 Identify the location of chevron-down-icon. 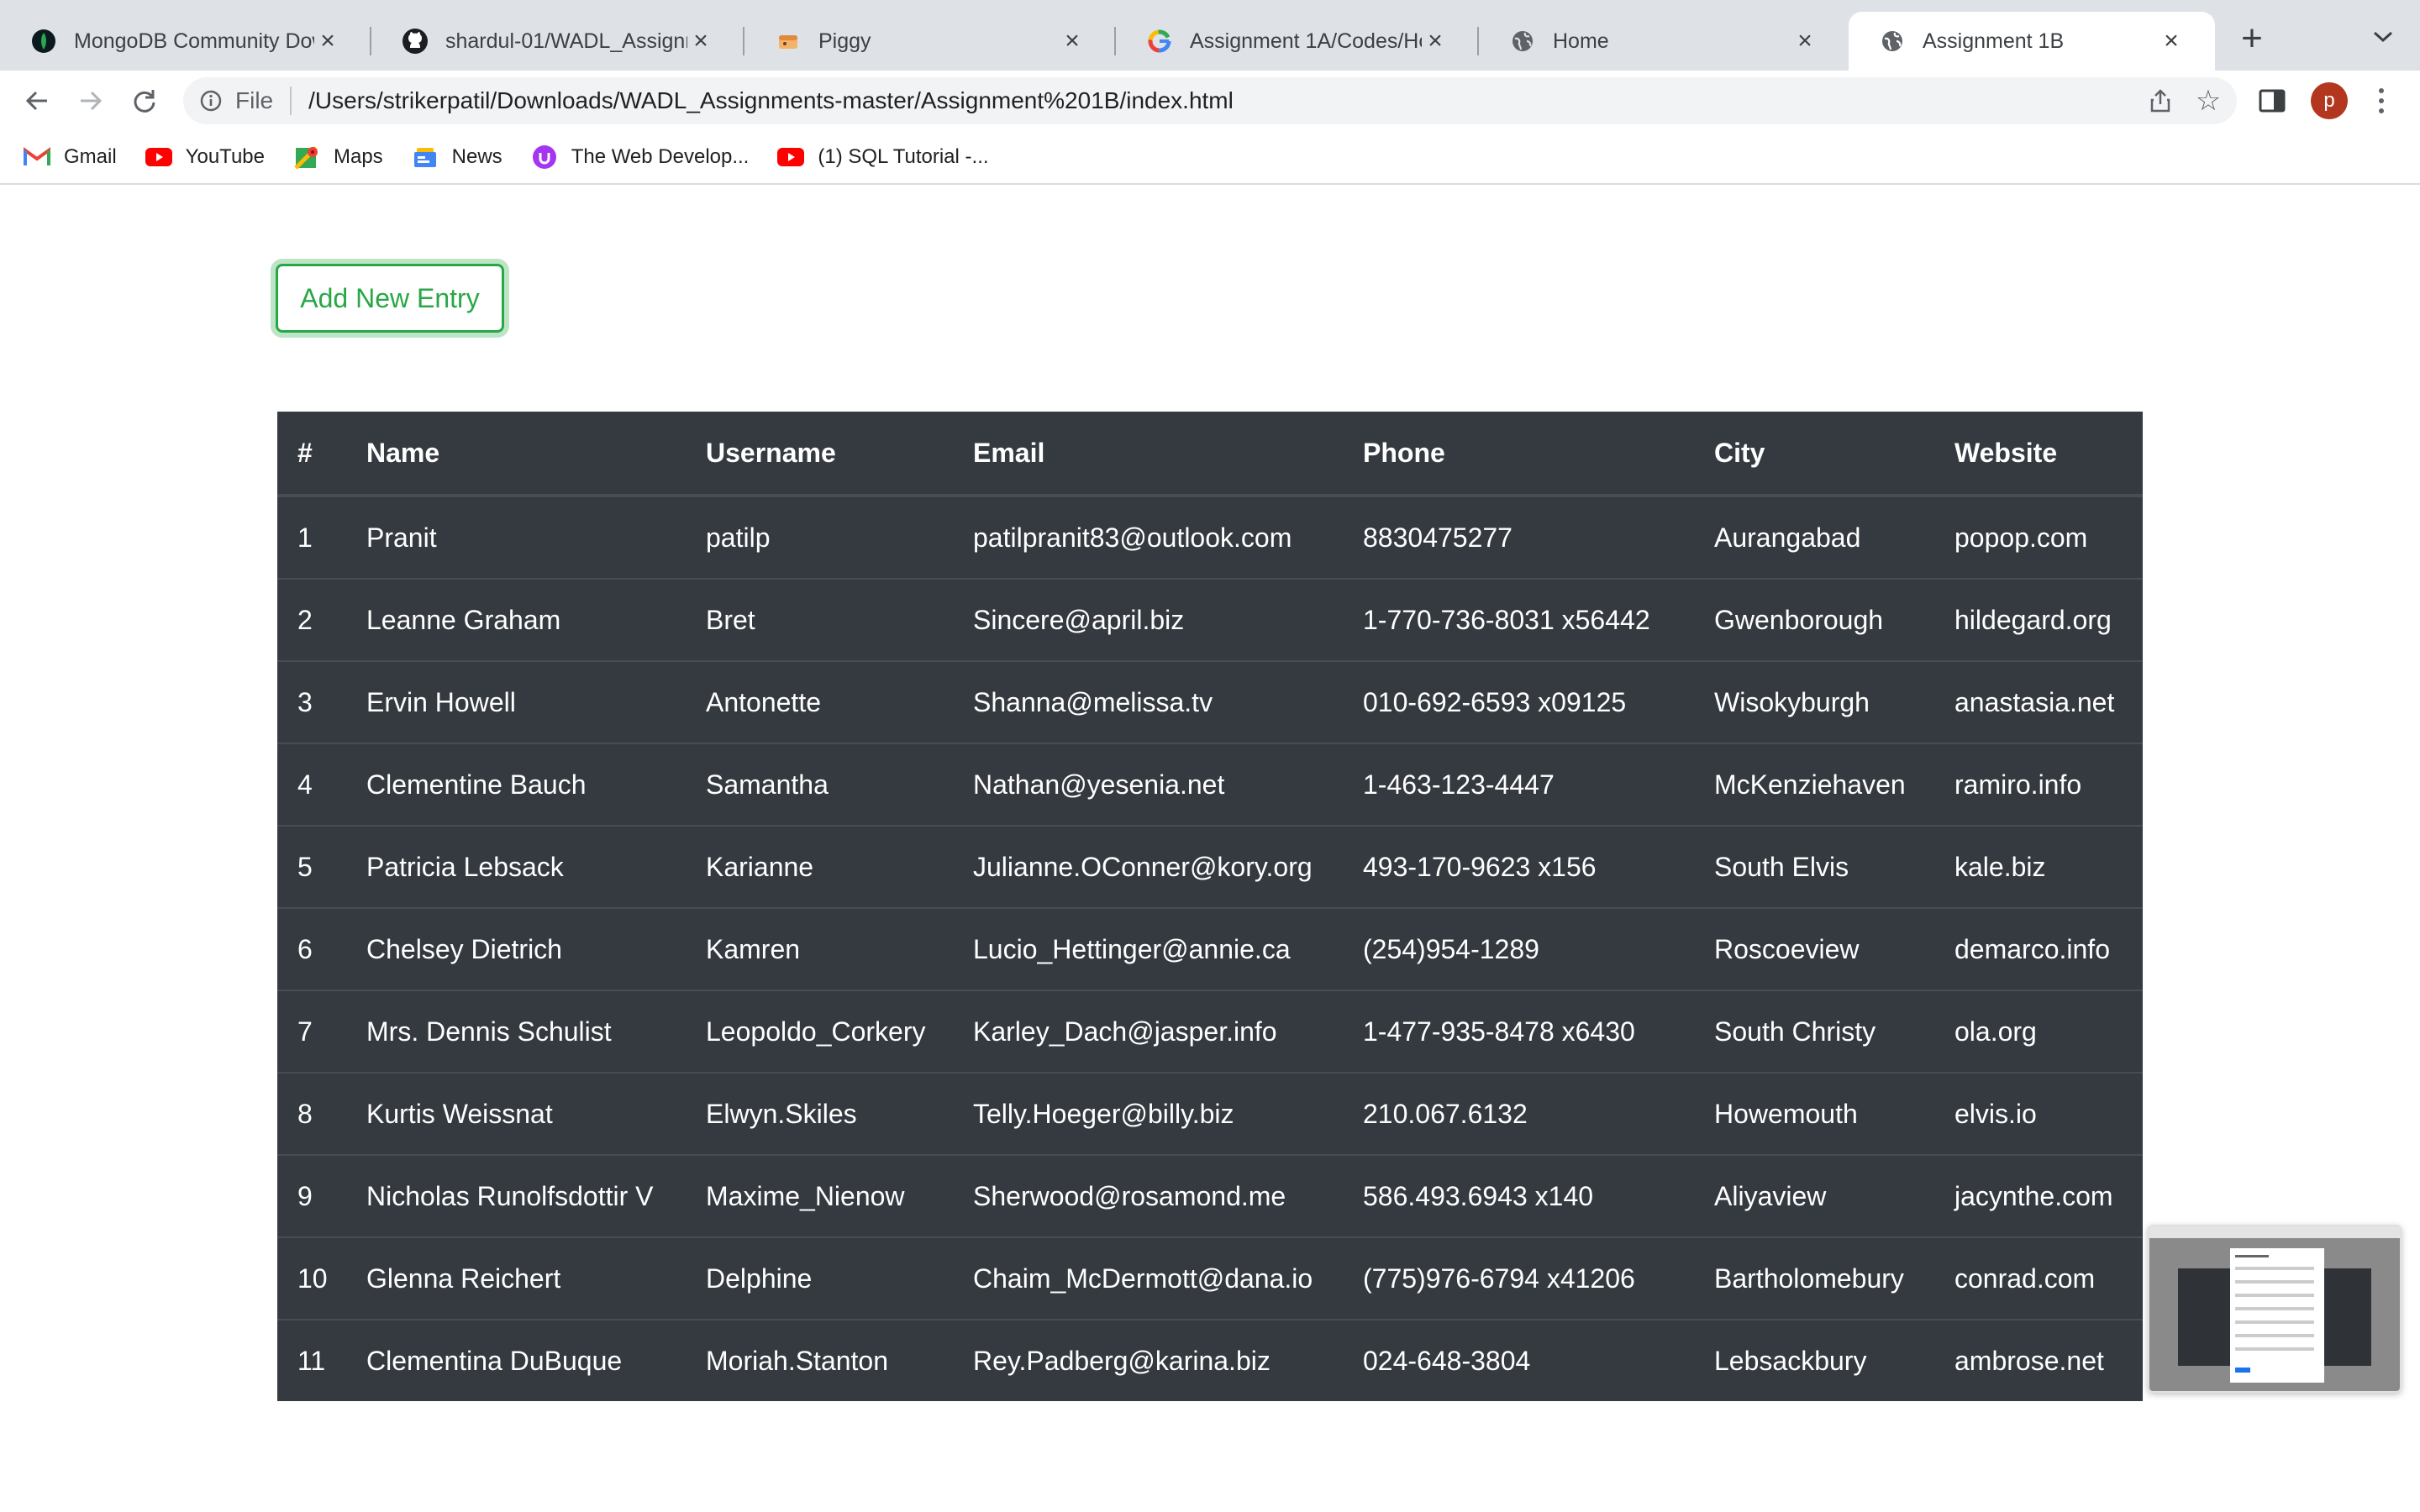
(2383, 37).